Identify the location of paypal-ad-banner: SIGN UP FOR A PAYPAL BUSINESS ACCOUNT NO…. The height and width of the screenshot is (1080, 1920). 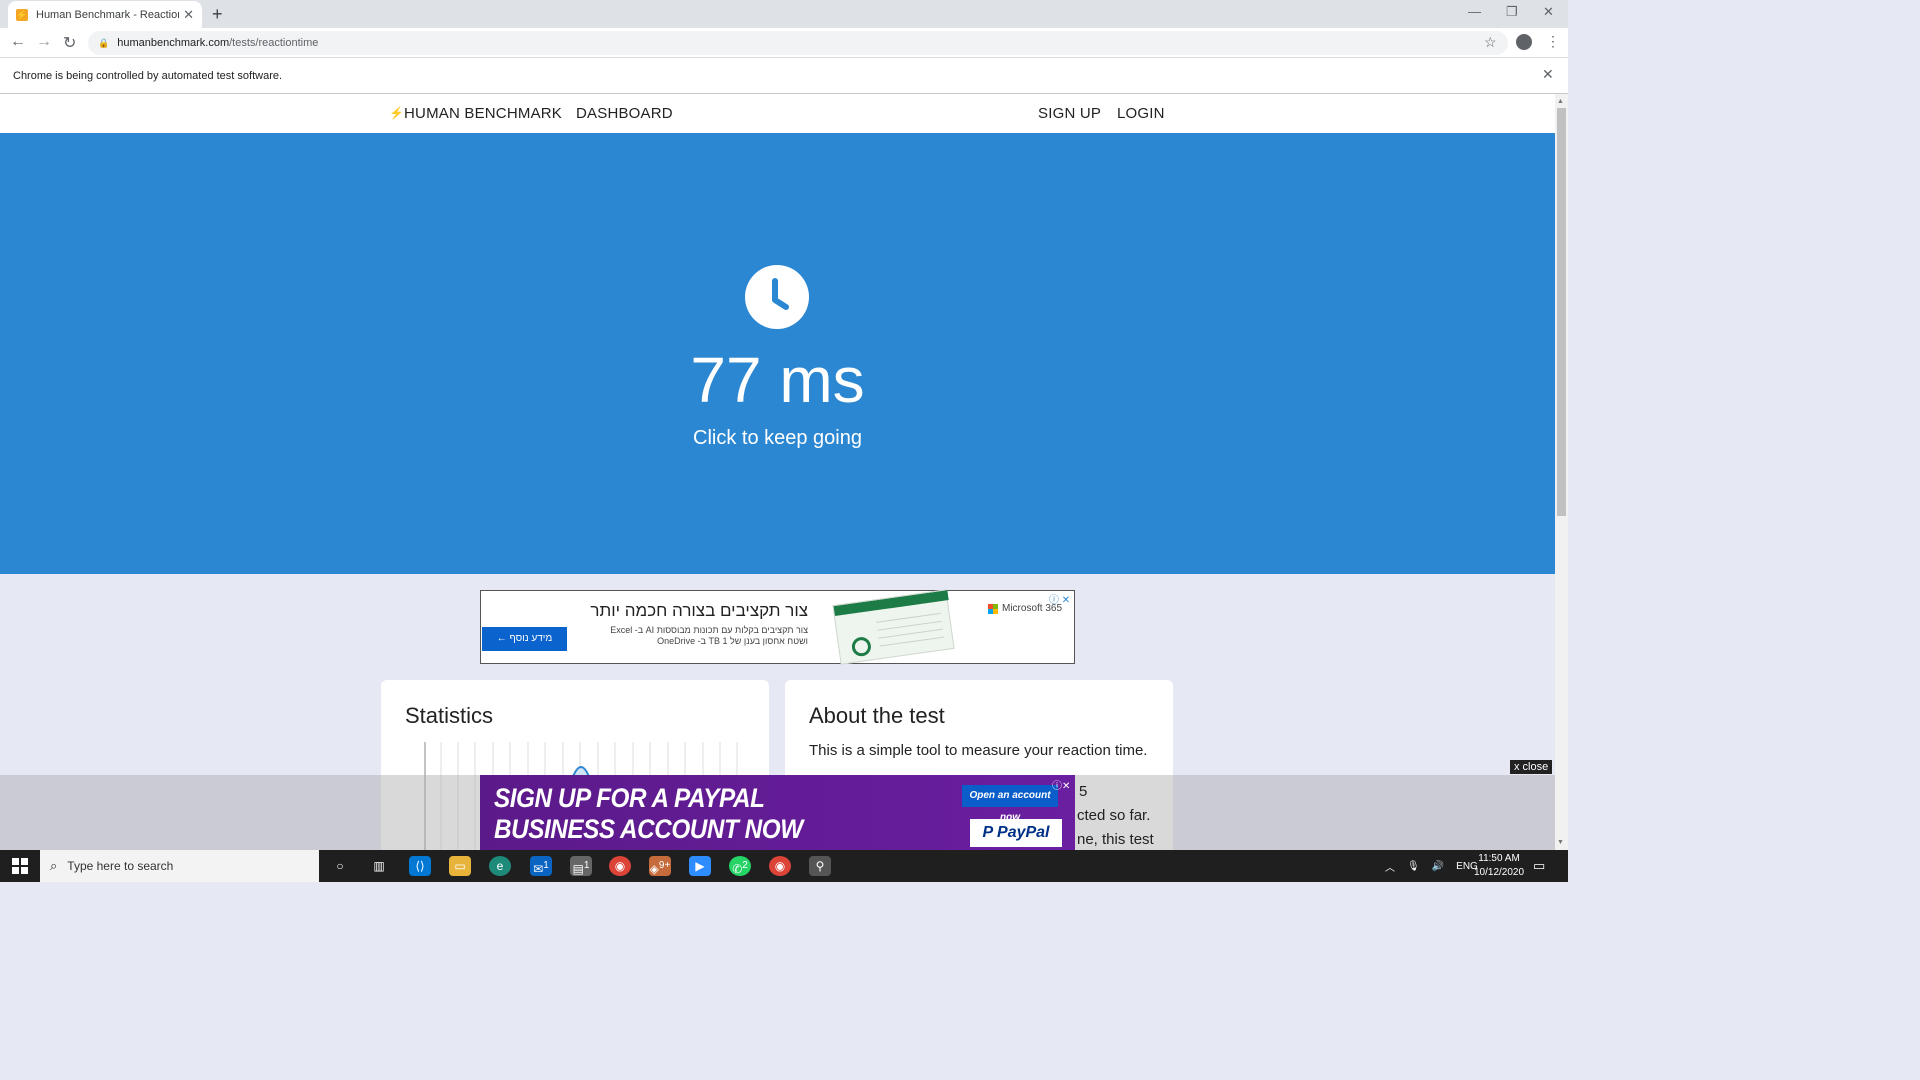
(777, 812).